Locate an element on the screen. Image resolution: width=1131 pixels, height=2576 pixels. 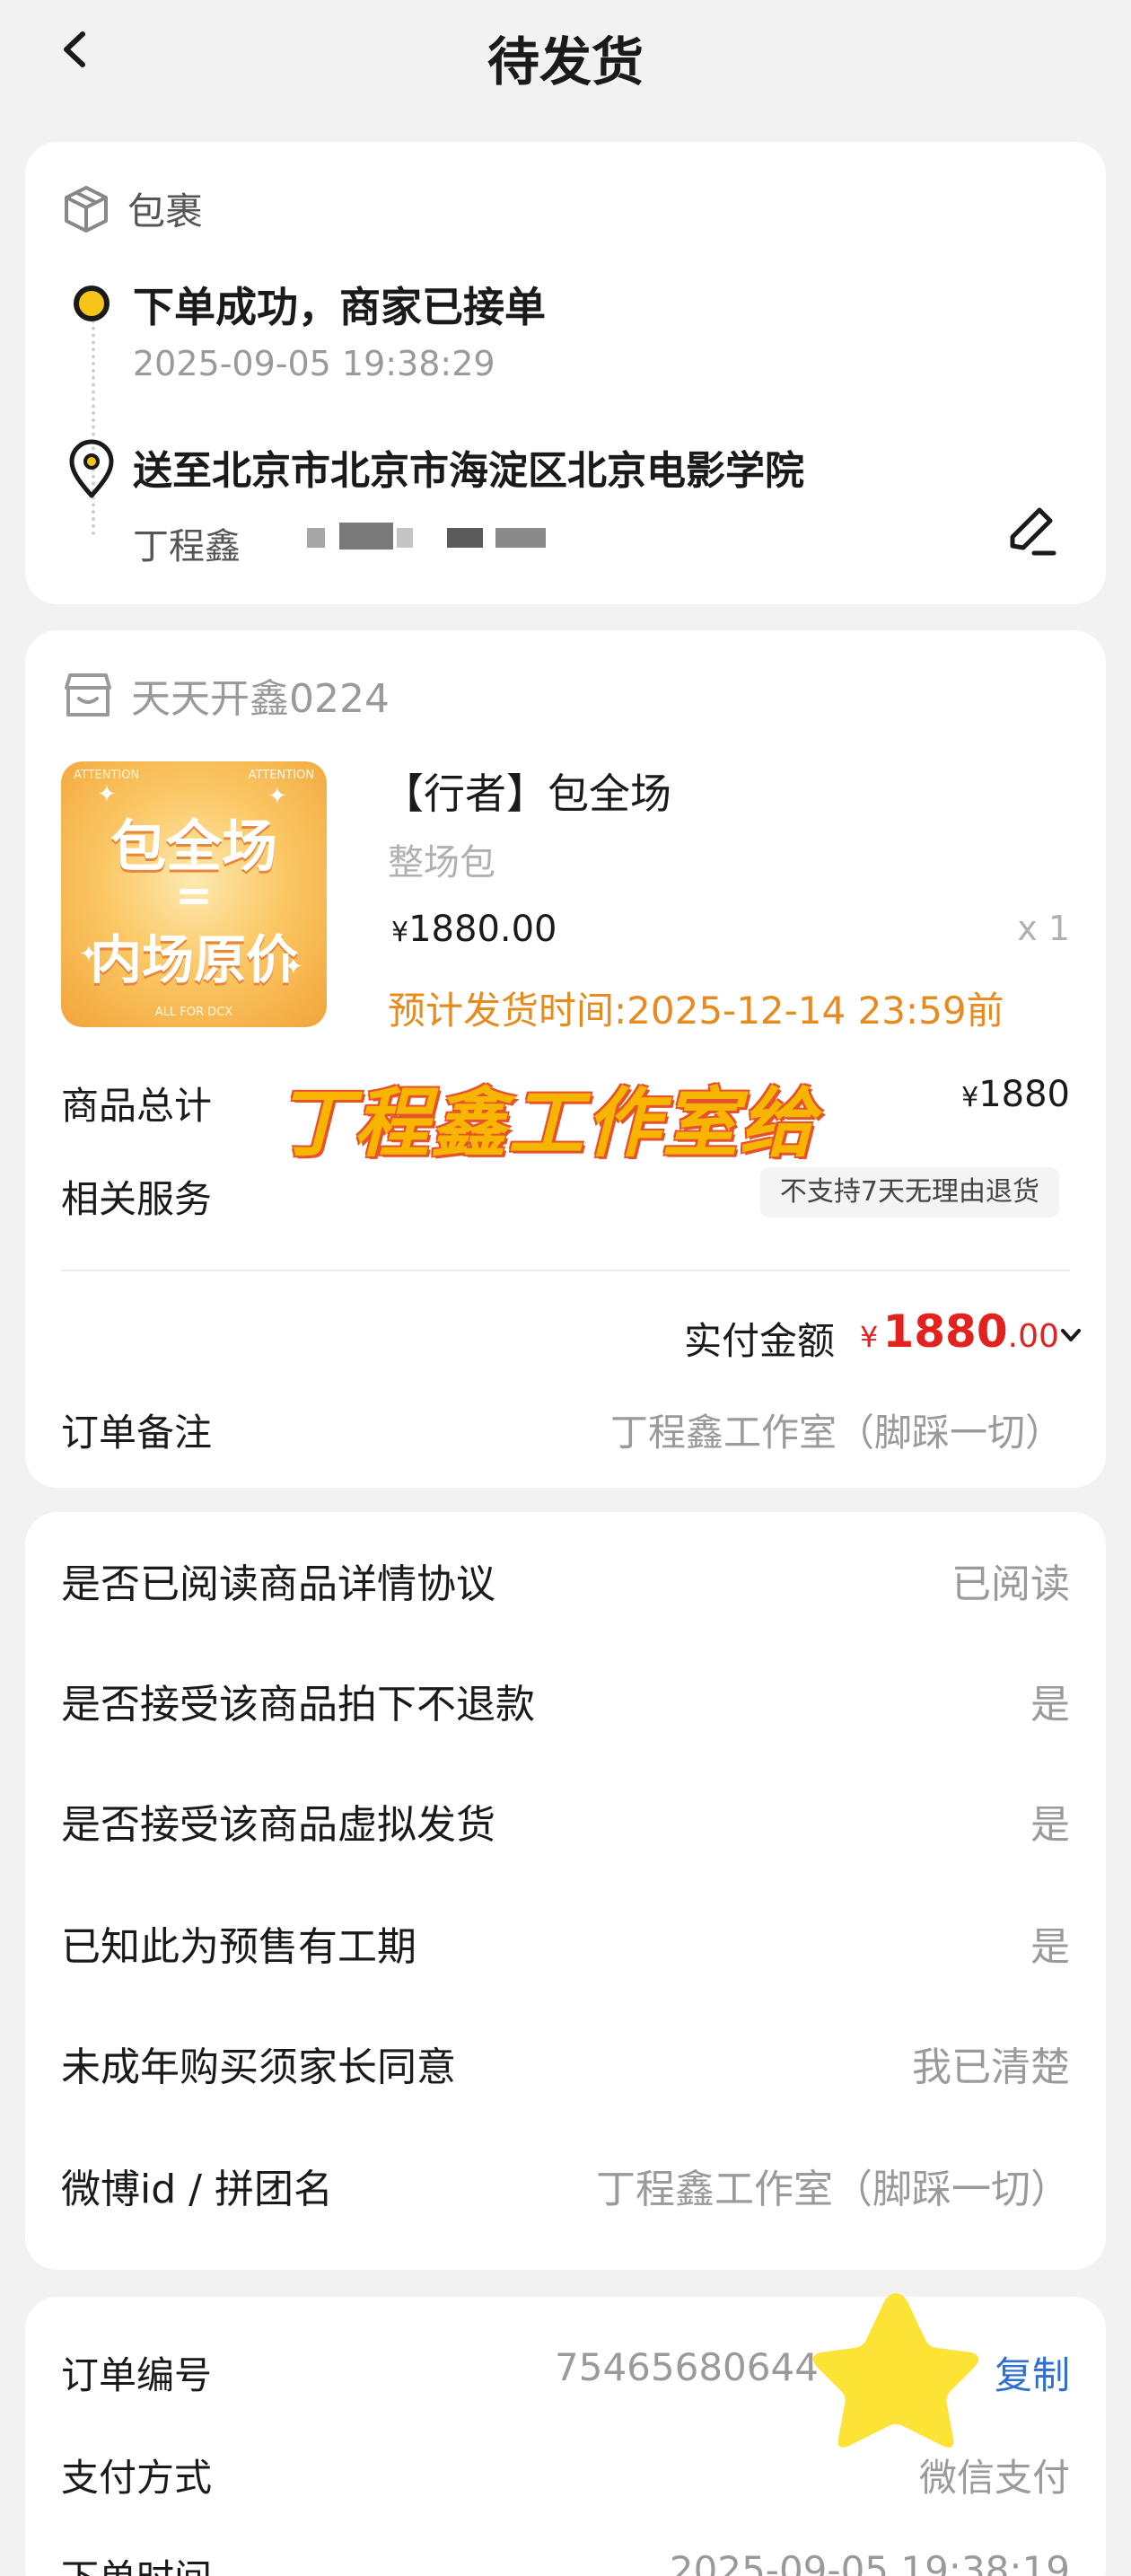
package-header: 包裹 is located at coordinates (132, 208).